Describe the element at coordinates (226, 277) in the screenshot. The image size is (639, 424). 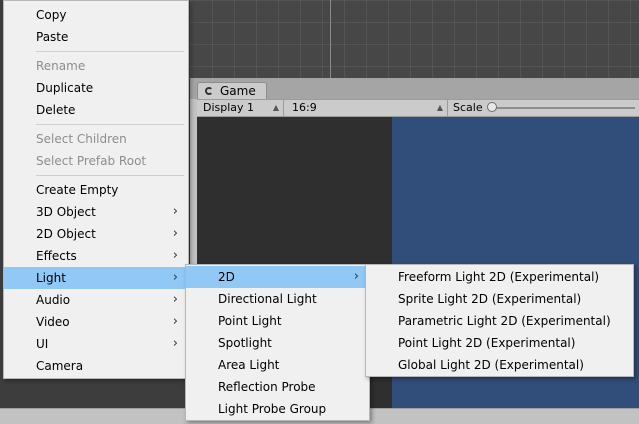
I see `menu-item-label: 2D` at that location.